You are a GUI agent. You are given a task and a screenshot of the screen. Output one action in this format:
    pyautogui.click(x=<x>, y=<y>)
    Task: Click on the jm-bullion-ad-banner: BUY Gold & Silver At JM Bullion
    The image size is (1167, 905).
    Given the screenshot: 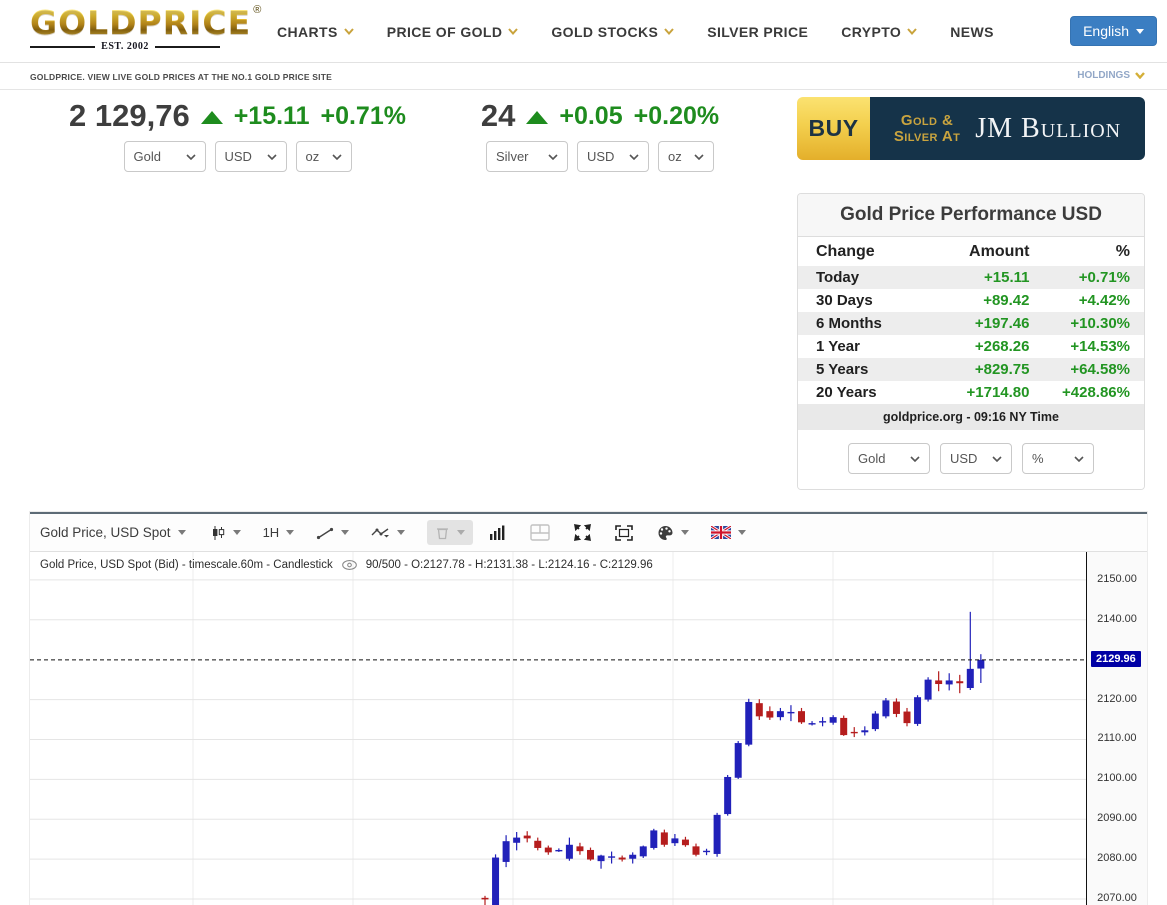 What is the action you would take?
    pyautogui.click(x=971, y=128)
    